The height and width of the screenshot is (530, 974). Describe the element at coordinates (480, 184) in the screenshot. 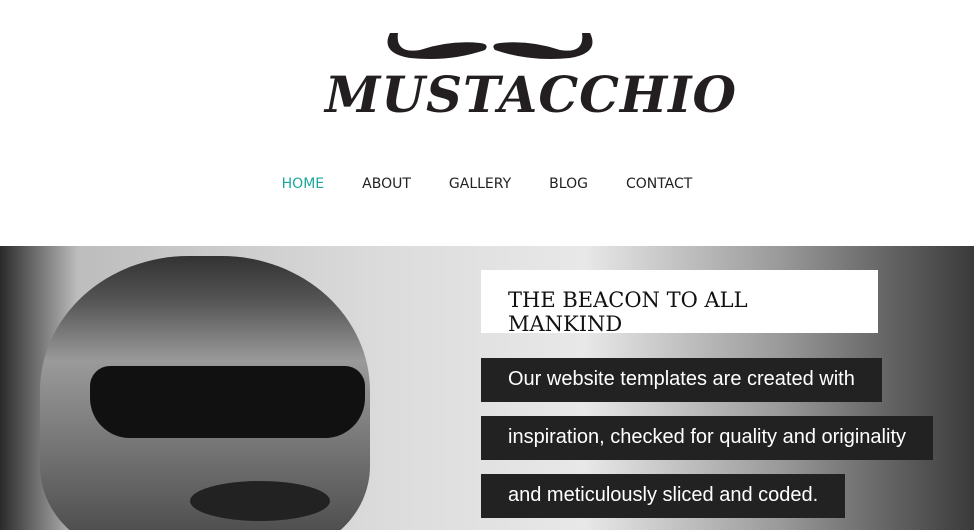

I see `nav-gallery: GALLERY` at that location.